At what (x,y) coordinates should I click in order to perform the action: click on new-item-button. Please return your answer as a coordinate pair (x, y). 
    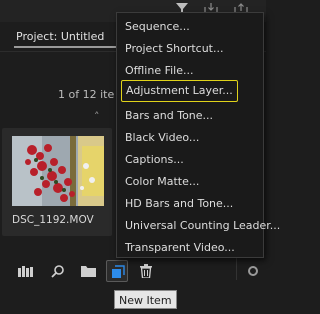
    Looking at the image, I should click on (117, 271).